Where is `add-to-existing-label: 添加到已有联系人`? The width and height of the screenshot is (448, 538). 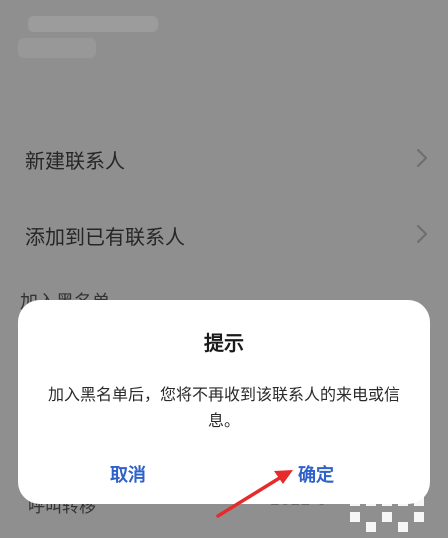
add-to-existing-label: 添加到已有联系人 is located at coordinates (105, 237).